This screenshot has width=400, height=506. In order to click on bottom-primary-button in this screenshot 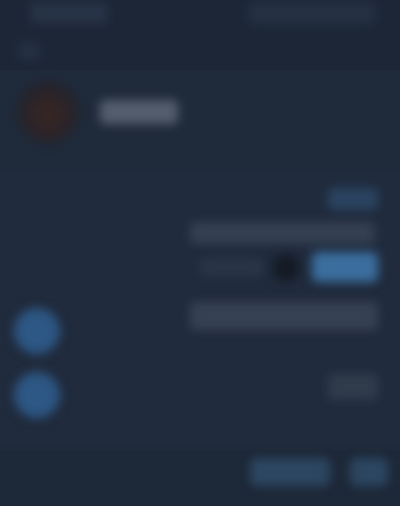, I will do `click(290, 472)`.